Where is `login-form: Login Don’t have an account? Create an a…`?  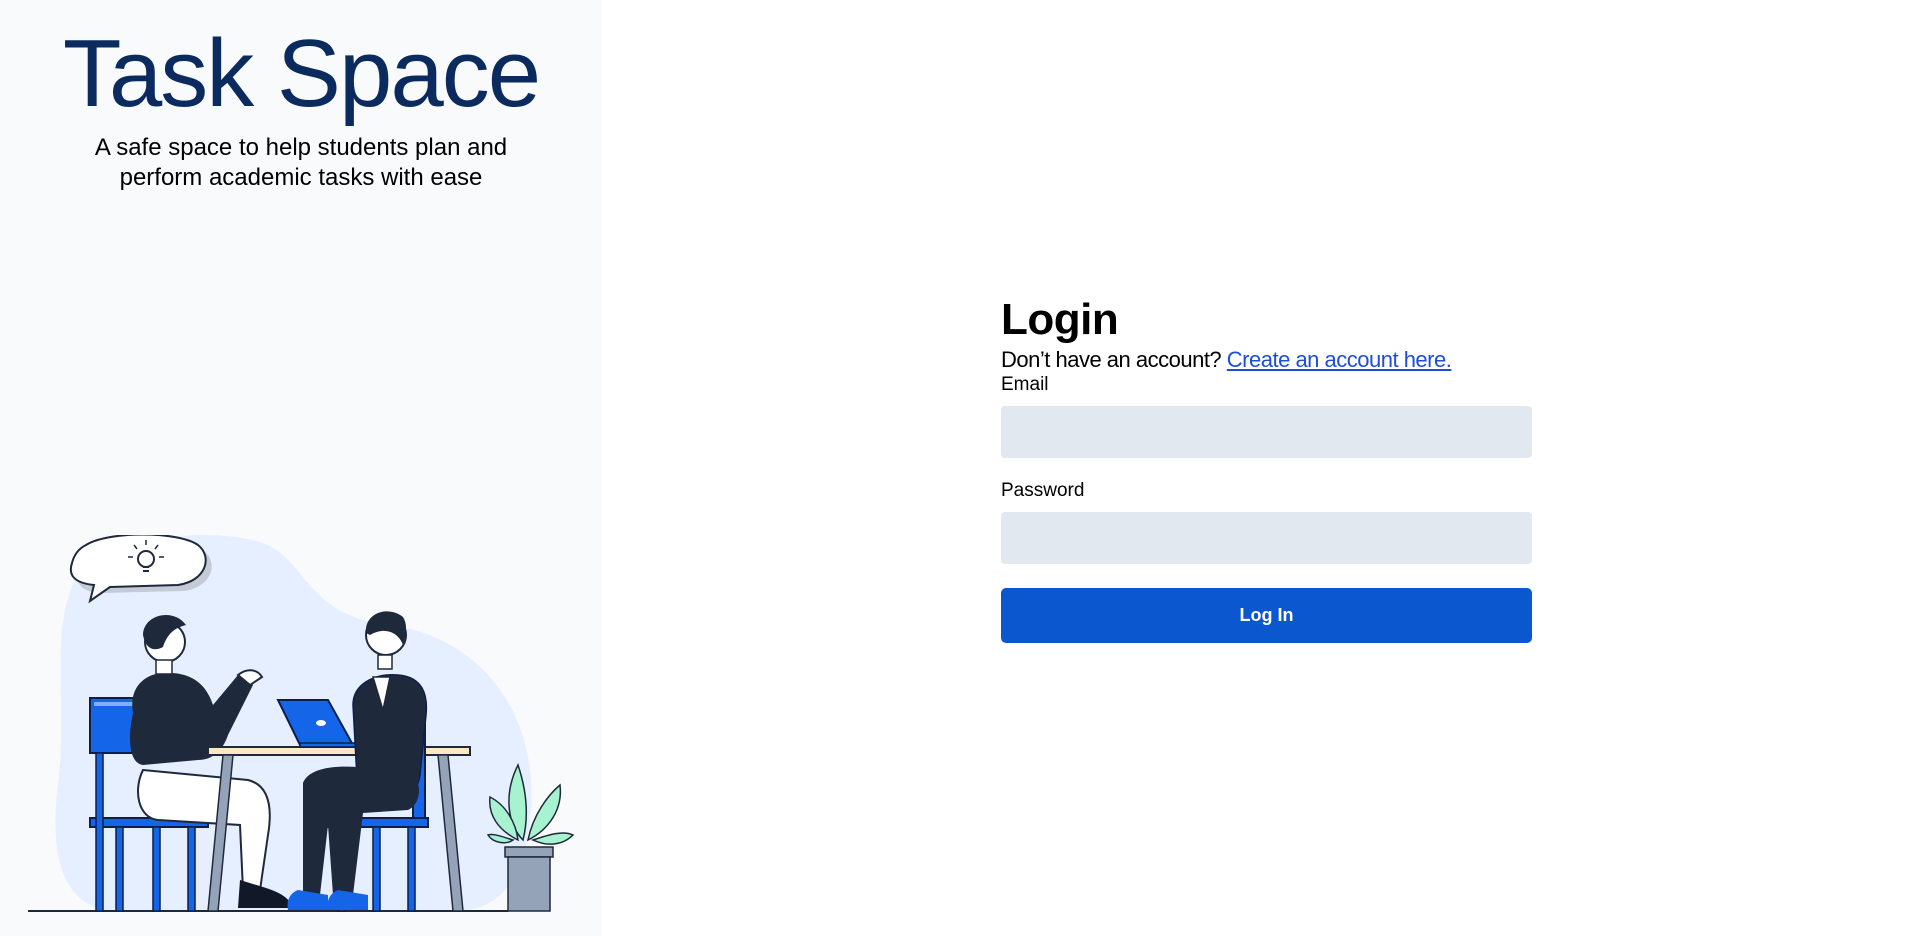
login-form: Login Don’t have an account? Create an a… is located at coordinates (1266, 468).